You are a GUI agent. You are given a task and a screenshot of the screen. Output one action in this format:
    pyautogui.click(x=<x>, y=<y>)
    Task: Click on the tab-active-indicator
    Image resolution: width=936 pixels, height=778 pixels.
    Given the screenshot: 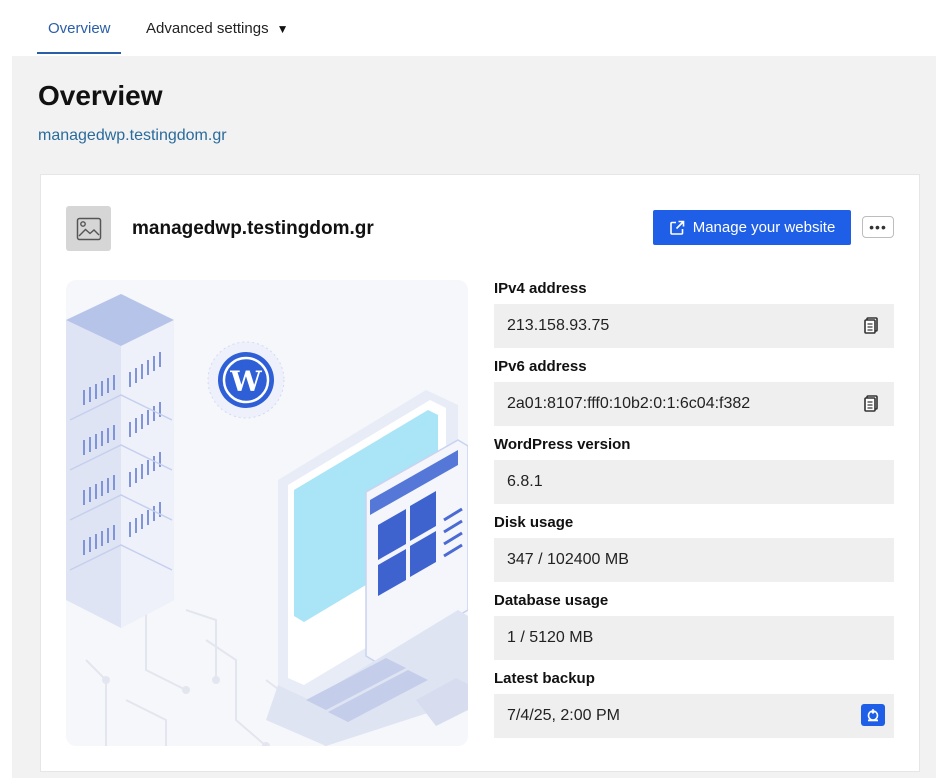 What is the action you would take?
    pyautogui.click(x=79, y=53)
    